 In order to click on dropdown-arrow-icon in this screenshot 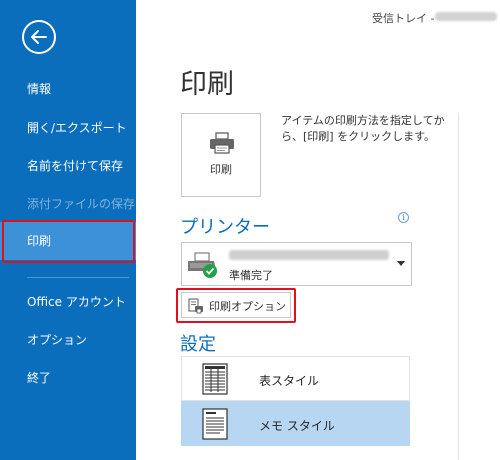, I will do `click(401, 263)`.